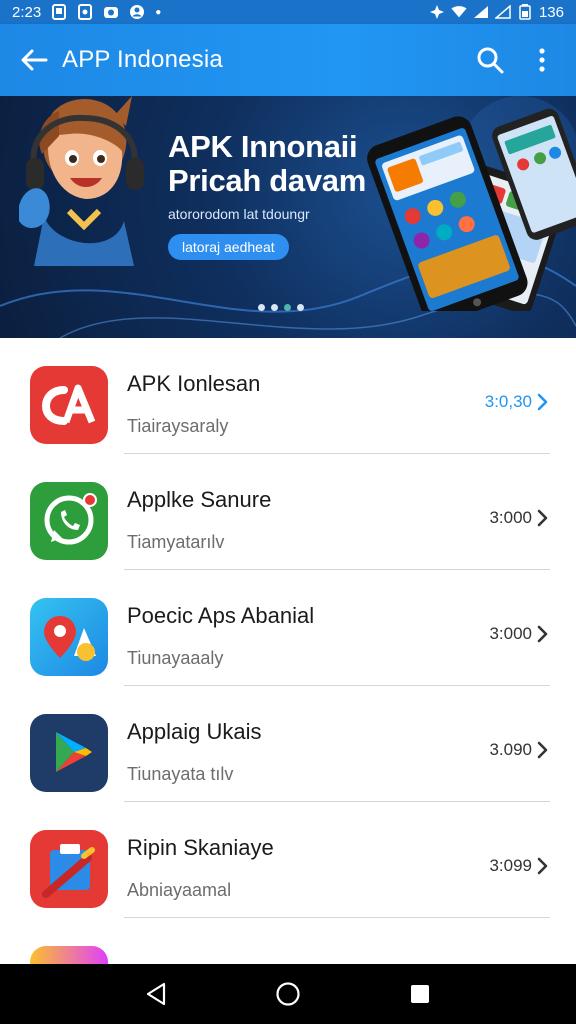  What do you see at coordinates (179, 890) in the screenshot?
I see `app-subtitle: Abniayaamal` at bounding box center [179, 890].